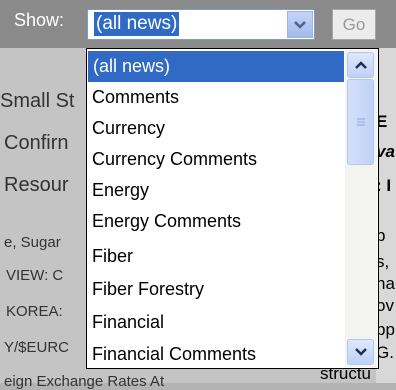 The image size is (396, 390). I want to click on dropdown-option: Energy Comments, so click(215, 221).